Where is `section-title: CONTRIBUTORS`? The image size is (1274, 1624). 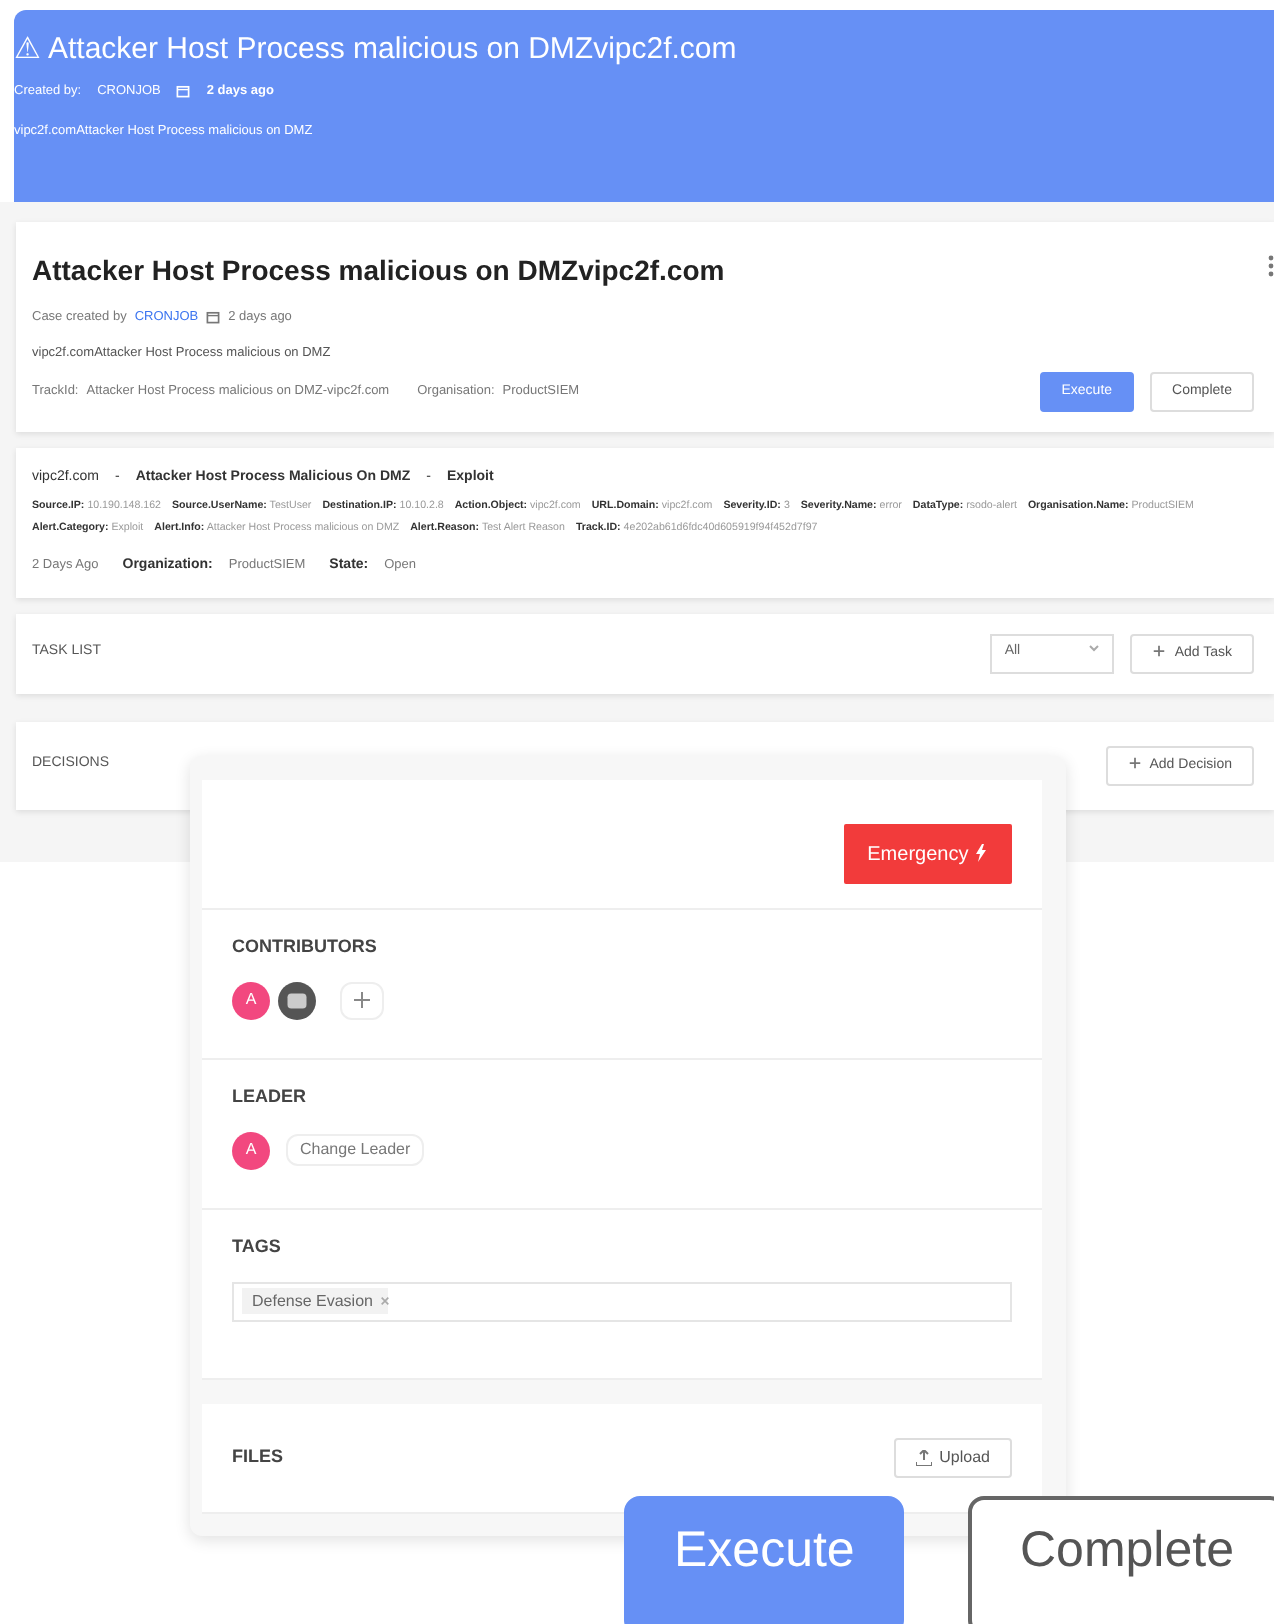
section-title: CONTRIBUTORS is located at coordinates (305, 947).